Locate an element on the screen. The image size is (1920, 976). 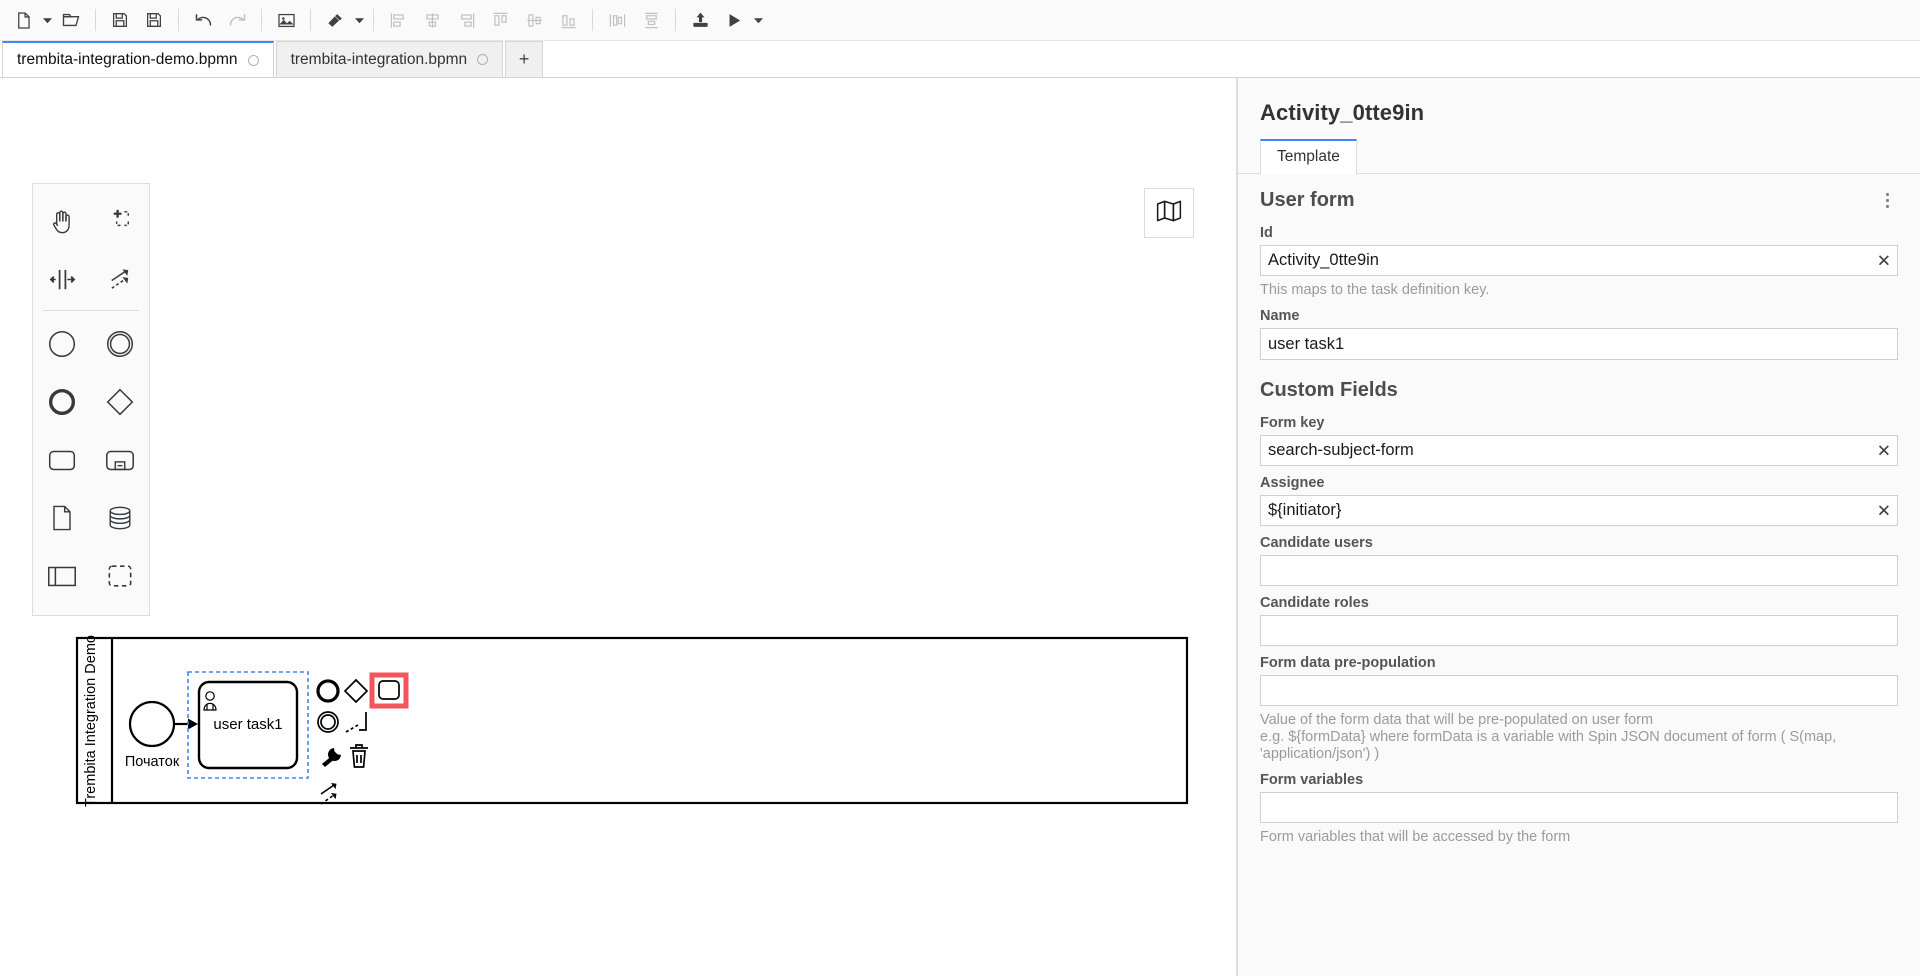
clear-assignee-icon: ✕ is located at coordinates (1884, 510).